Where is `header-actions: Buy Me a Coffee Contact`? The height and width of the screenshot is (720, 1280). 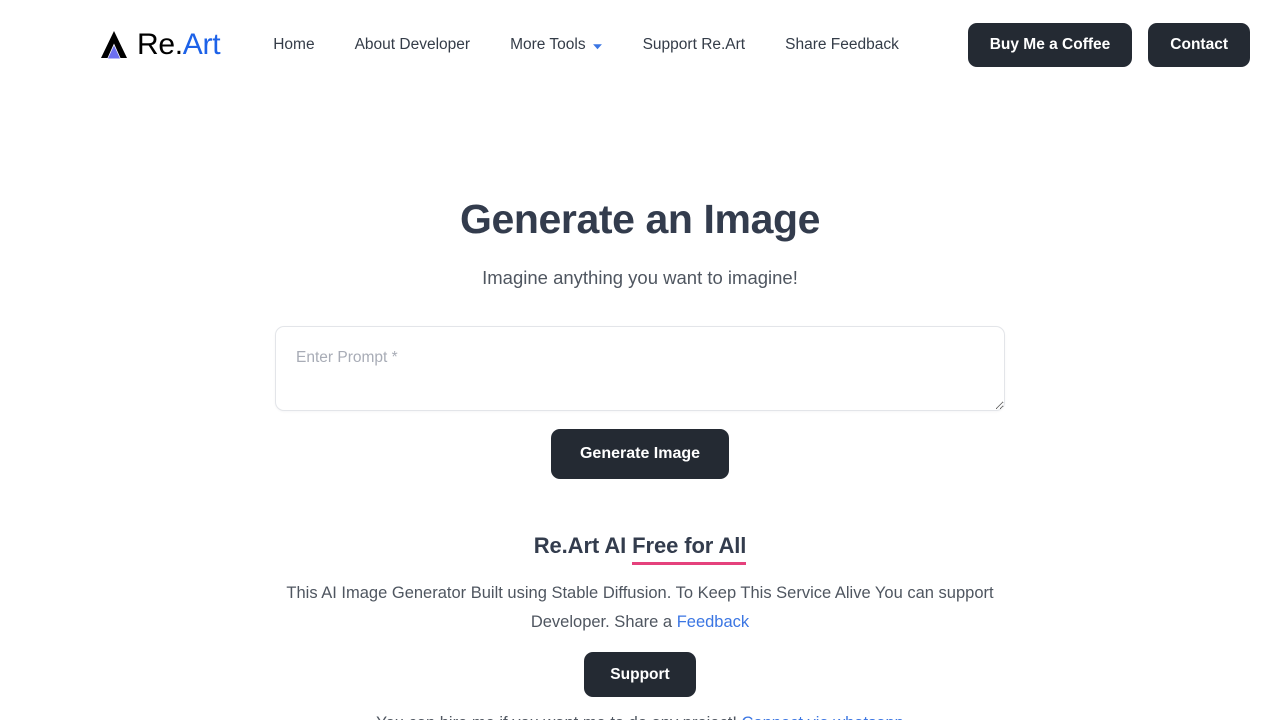
header-actions: Buy Me a Coffee Contact is located at coordinates (1108, 45).